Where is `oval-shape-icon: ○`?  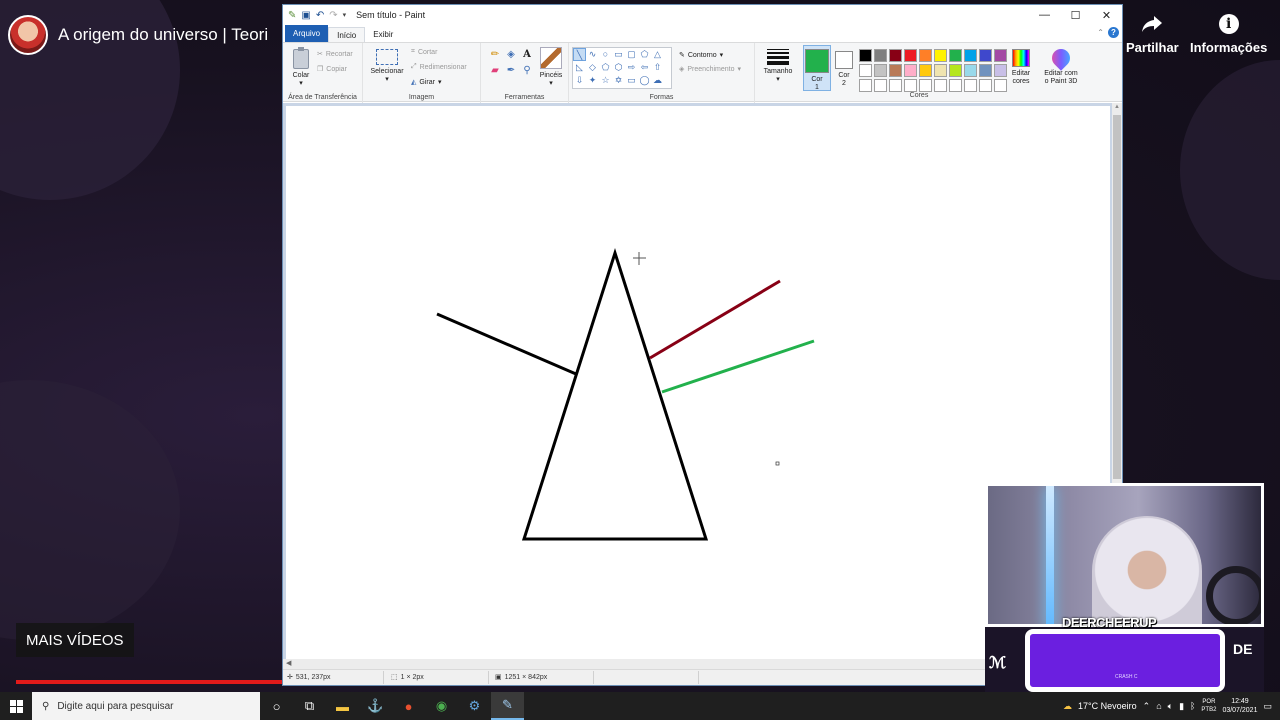
oval-shape-icon: ○ is located at coordinates (605, 54).